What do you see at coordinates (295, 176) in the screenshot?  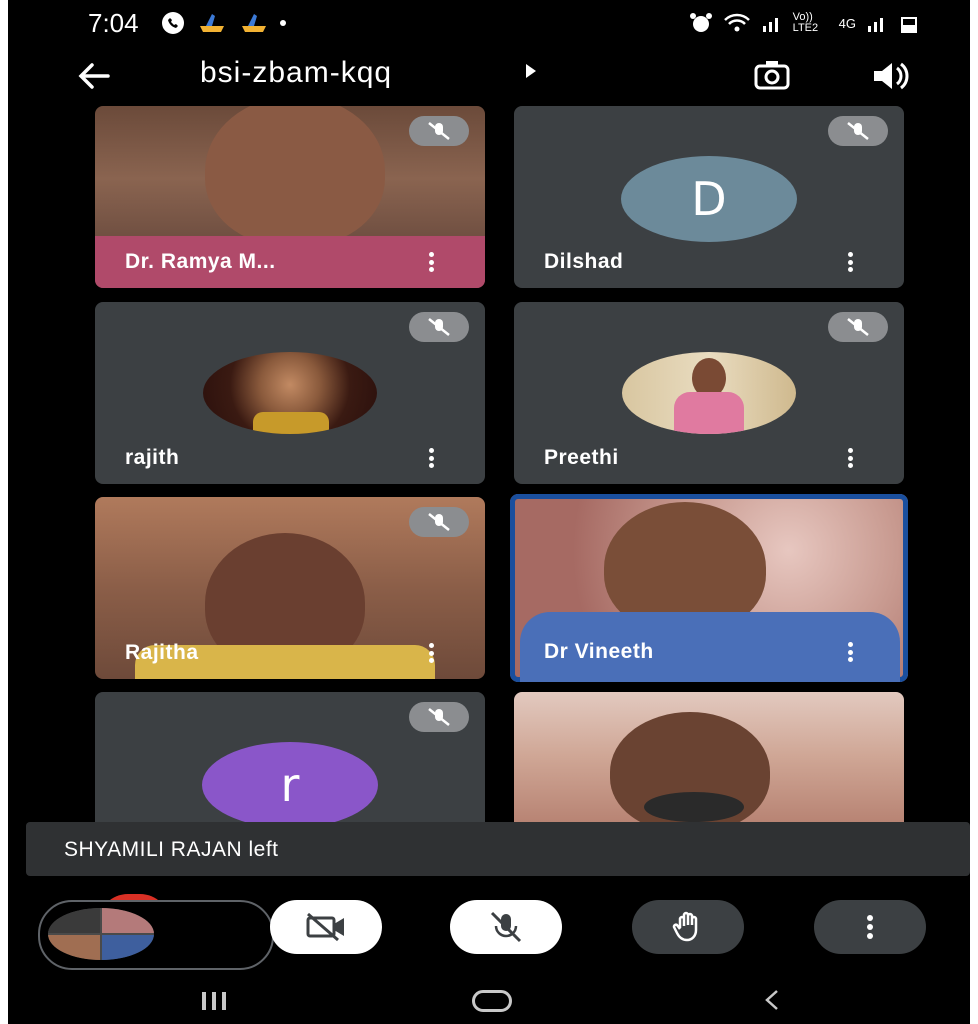 I see `participant-video` at bounding box center [295, 176].